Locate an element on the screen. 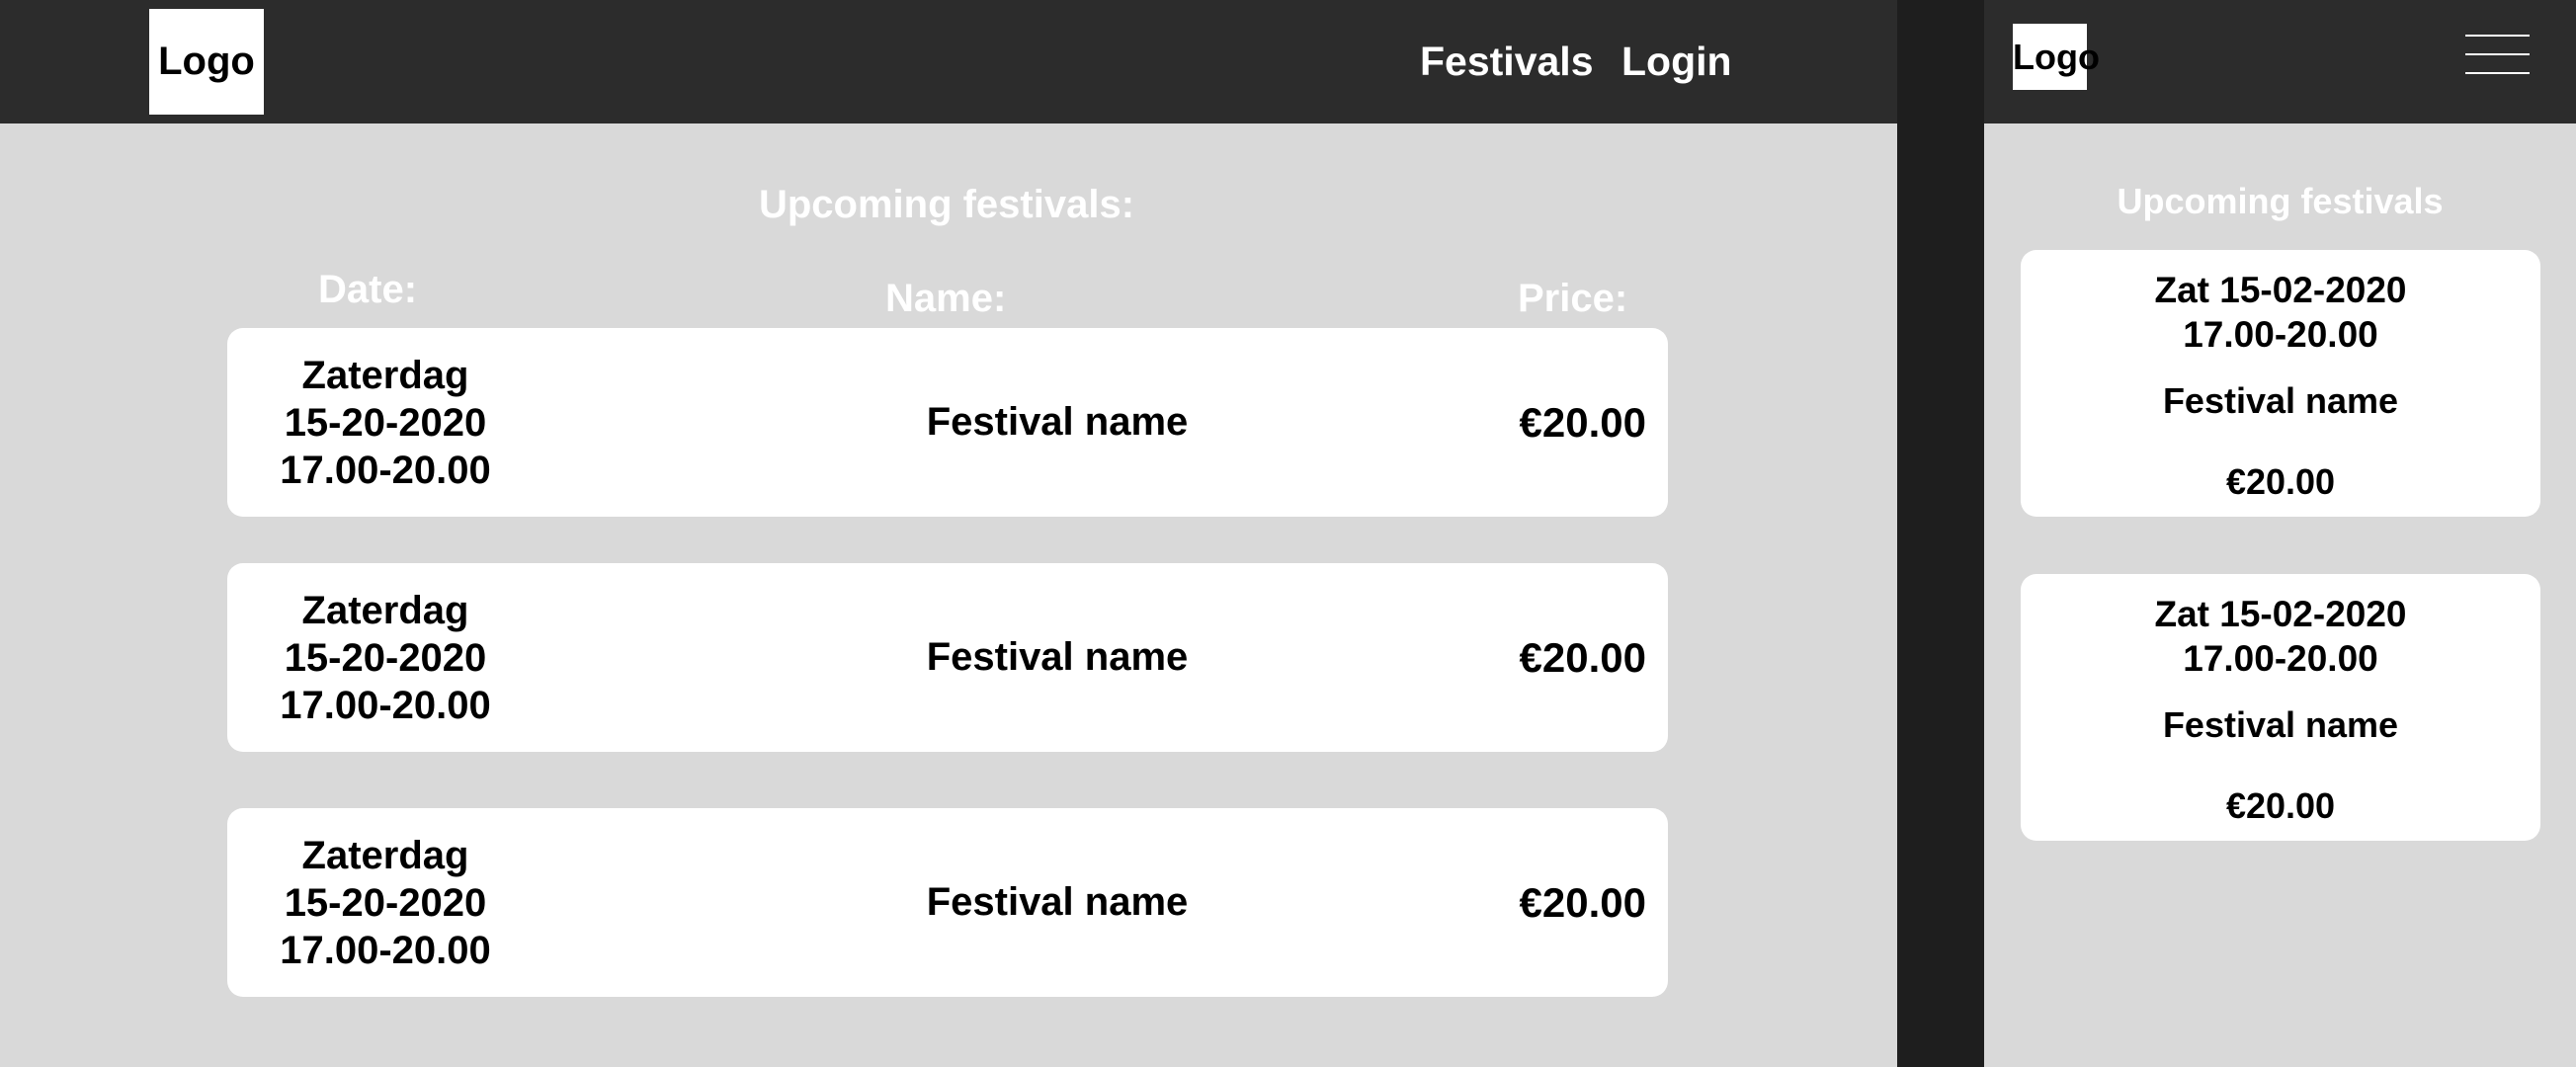 The image size is (2576, 1067). column-header-date: Date: is located at coordinates (368, 289).